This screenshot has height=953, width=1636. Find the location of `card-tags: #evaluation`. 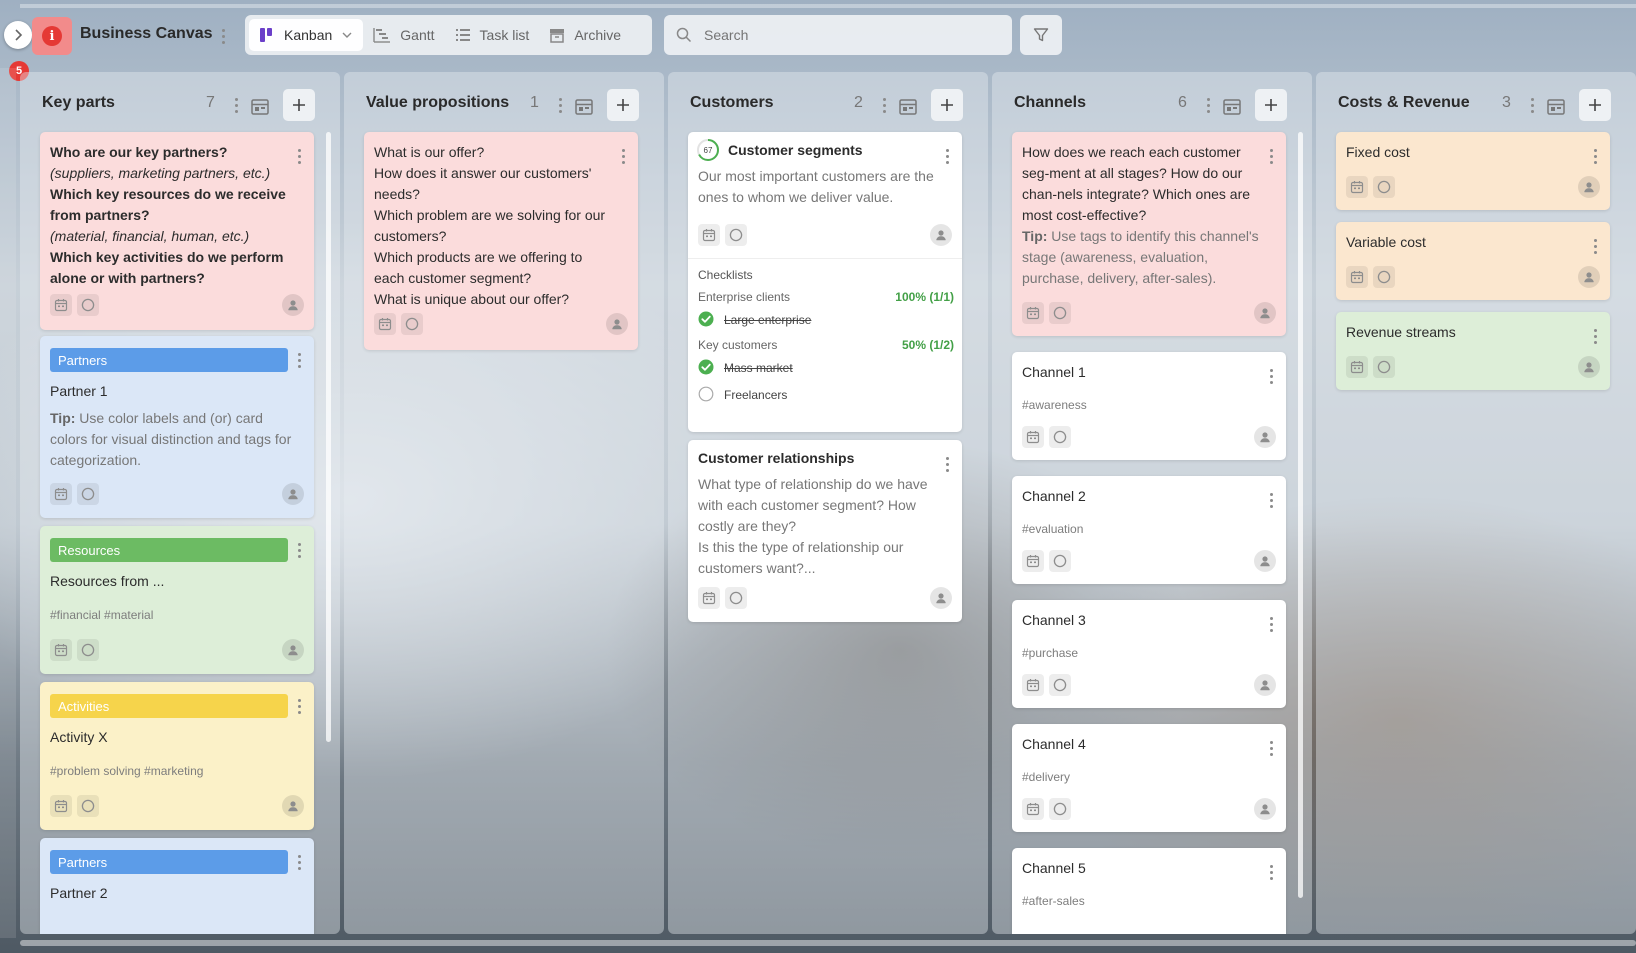

card-tags: #evaluation is located at coordinates (1052, 529).